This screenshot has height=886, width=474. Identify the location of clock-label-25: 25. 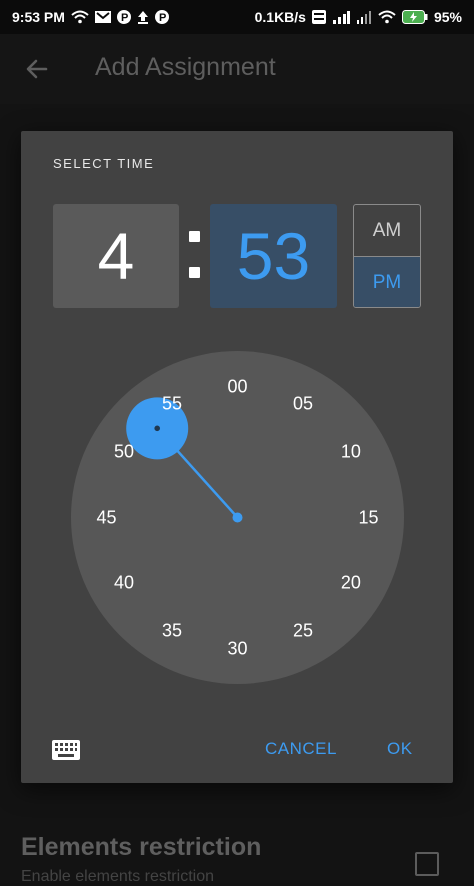
(303, 630).